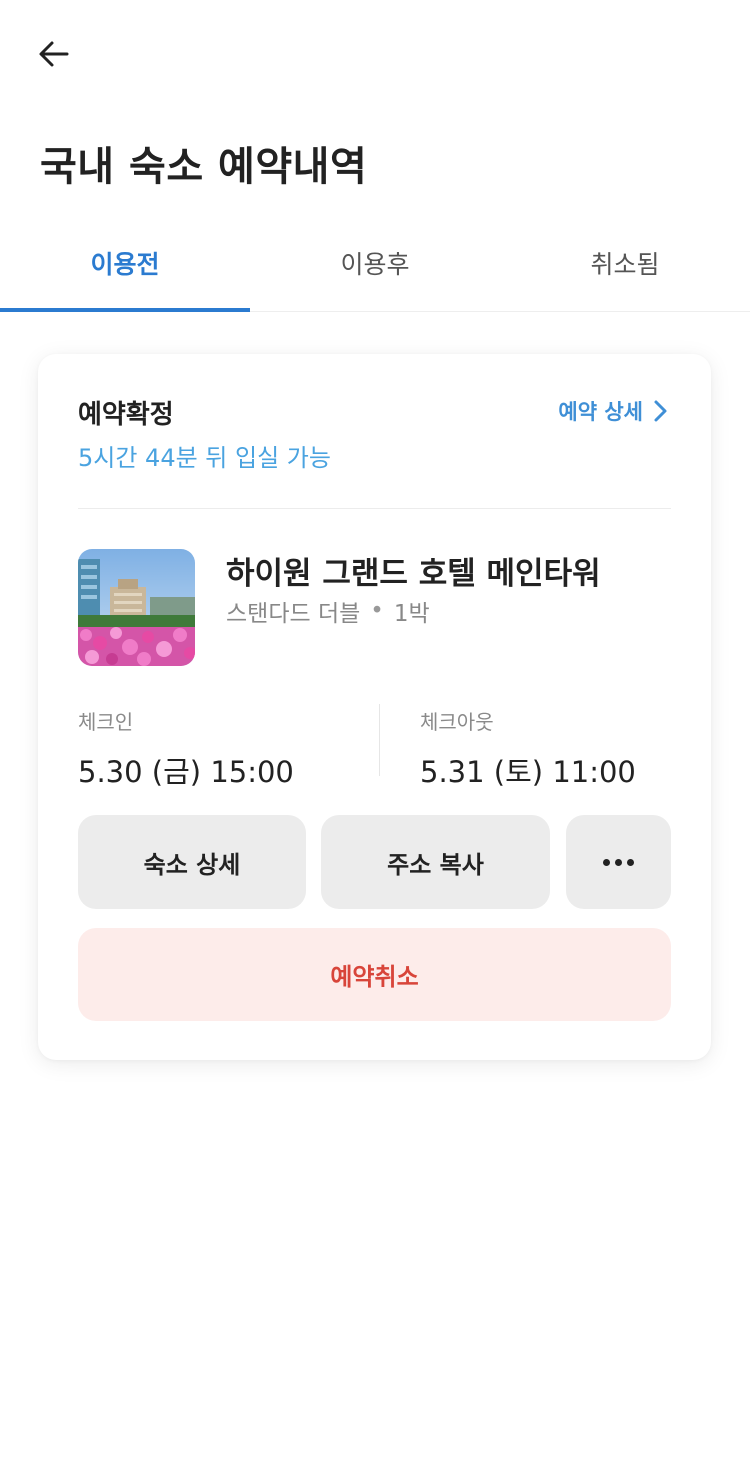 This screenshot has width=750, height=1478. Describe the element at coordinates (192, 862) in the screenshot. I see `property-detail-button: 숙소 상세` at that location.